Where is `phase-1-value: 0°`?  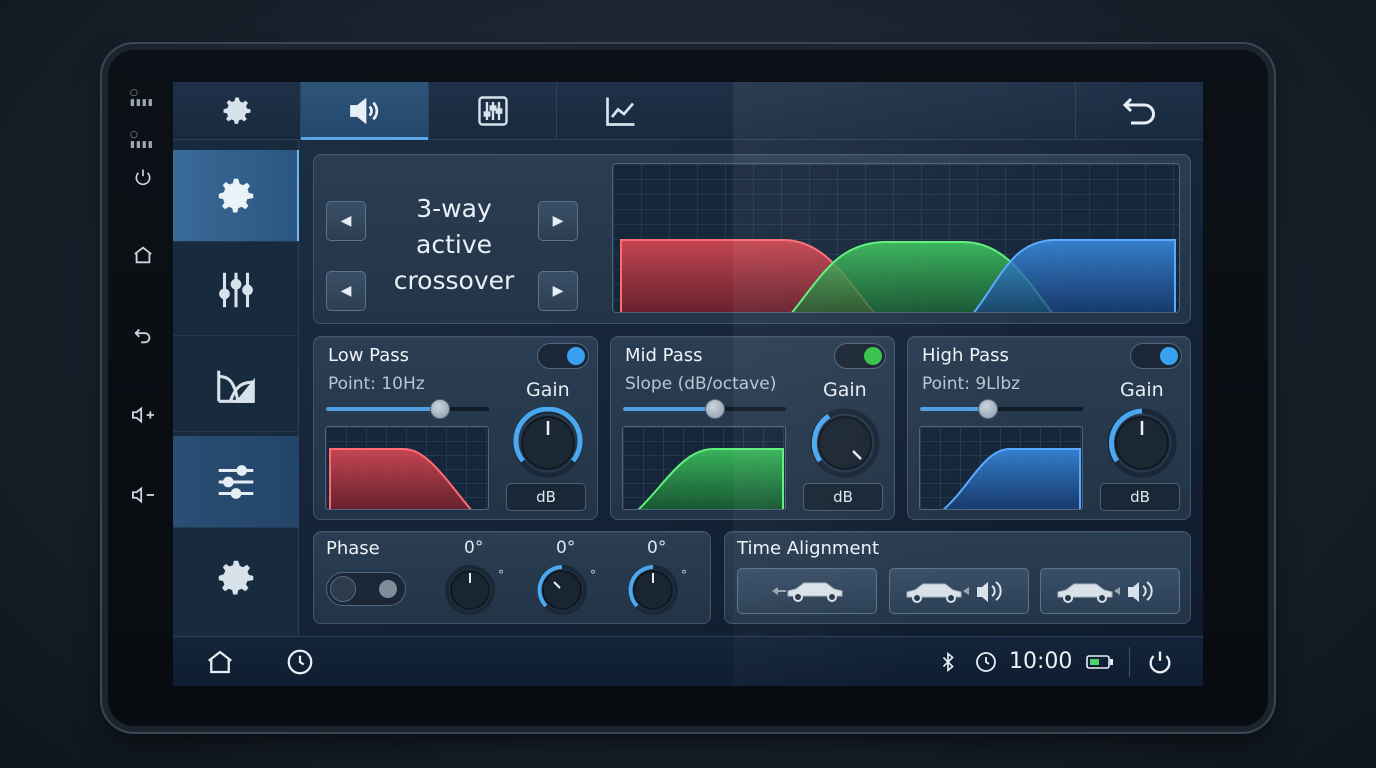
phase-1-value: 0° is located at coordinates (474, 548).